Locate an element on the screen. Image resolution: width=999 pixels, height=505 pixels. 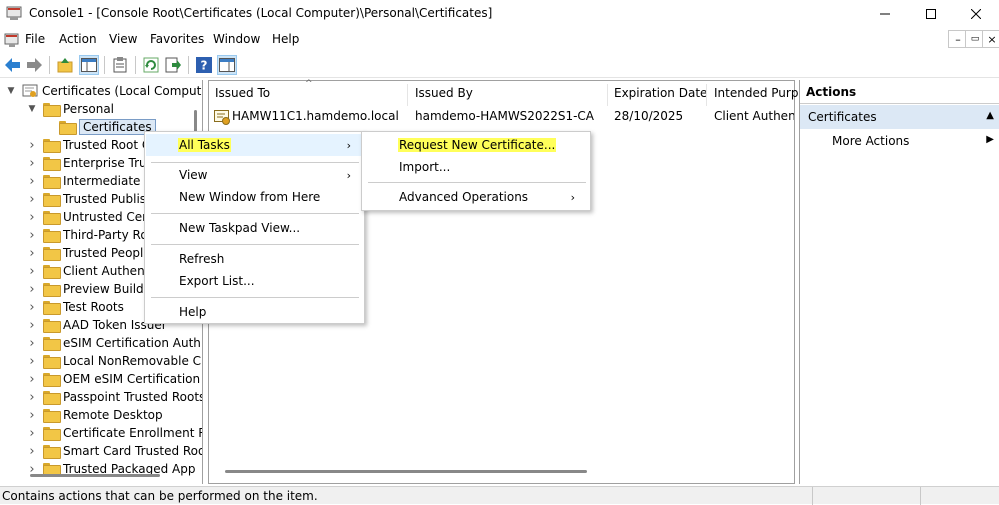
tree-item-store: › OEM eSIM Certification is located at coordinates (113, 379).